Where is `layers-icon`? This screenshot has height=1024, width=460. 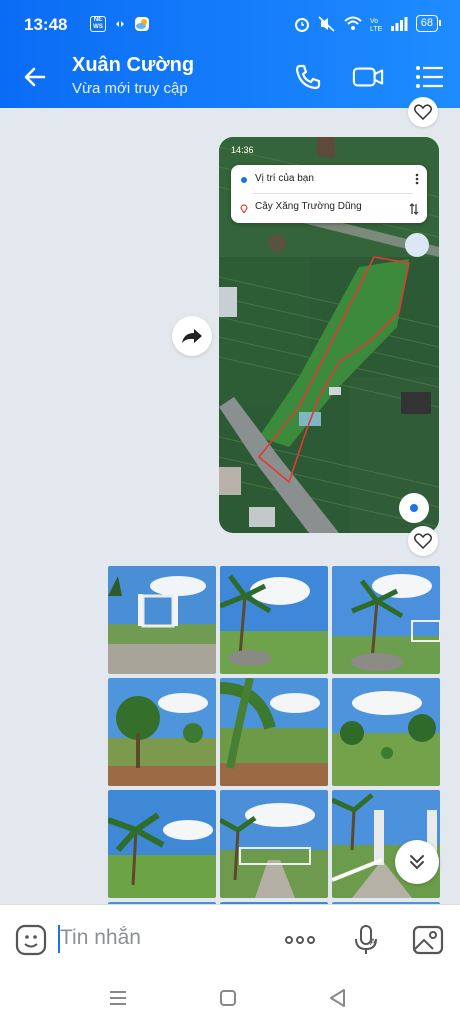 layers-icon is located at coordinates (417, 245).